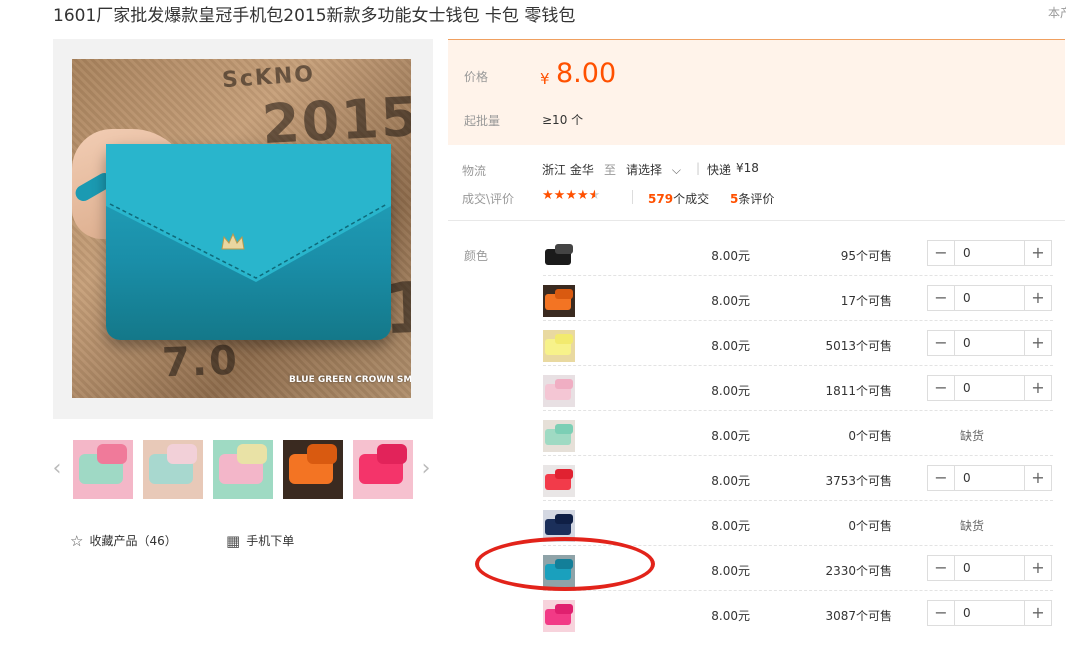 This screenshot has height=647, width=1066. I want to click on favorite-button: ☆ 收藏产品（46）, so click(123, 541).